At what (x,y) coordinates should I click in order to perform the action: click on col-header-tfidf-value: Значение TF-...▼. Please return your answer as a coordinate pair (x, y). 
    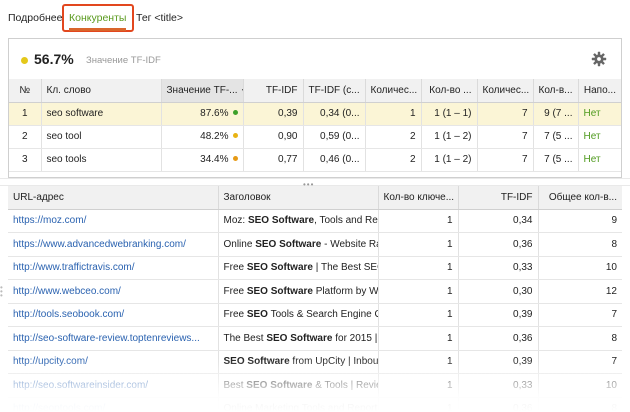
    Looking at the image, I should click on (202, 91).